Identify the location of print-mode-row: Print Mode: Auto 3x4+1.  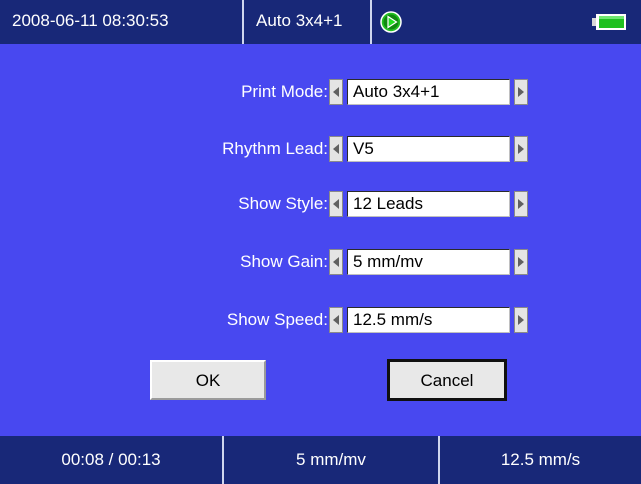
(320, 92).